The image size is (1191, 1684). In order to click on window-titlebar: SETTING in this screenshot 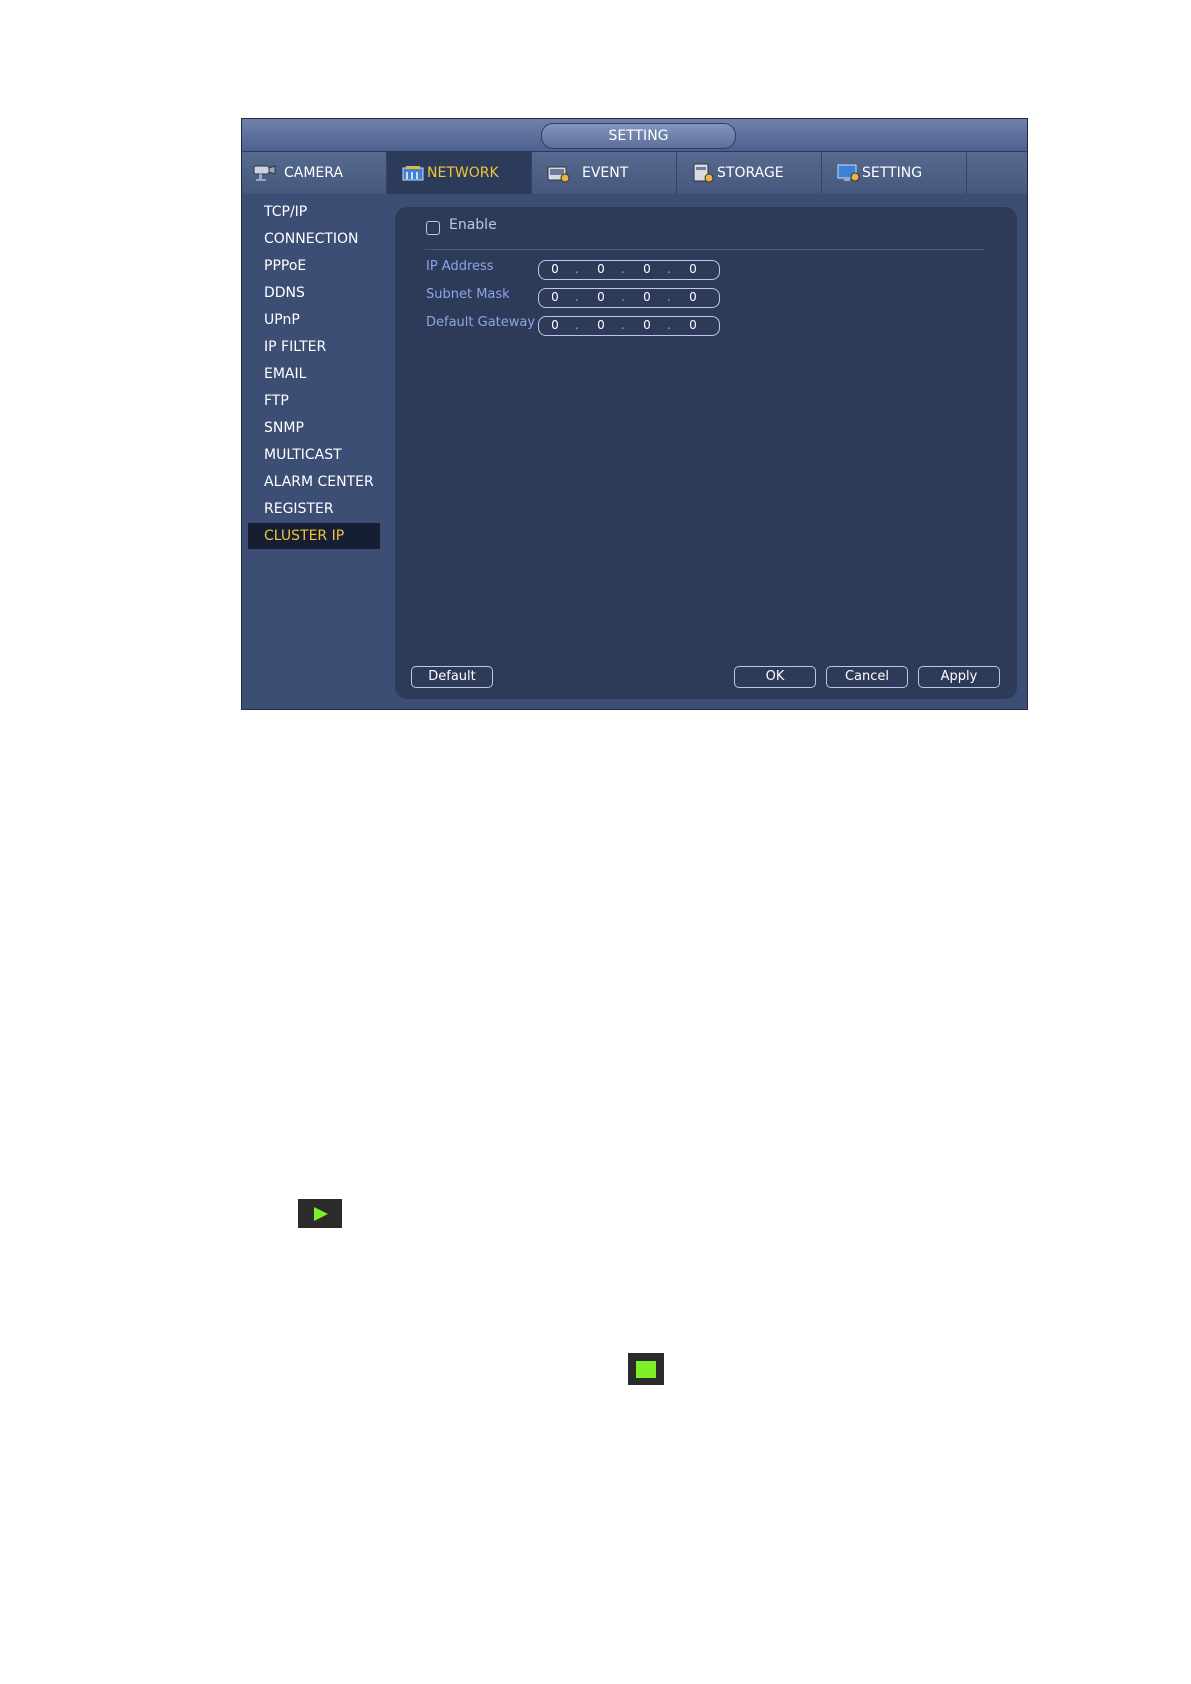, I will do `click(634, 135)`.